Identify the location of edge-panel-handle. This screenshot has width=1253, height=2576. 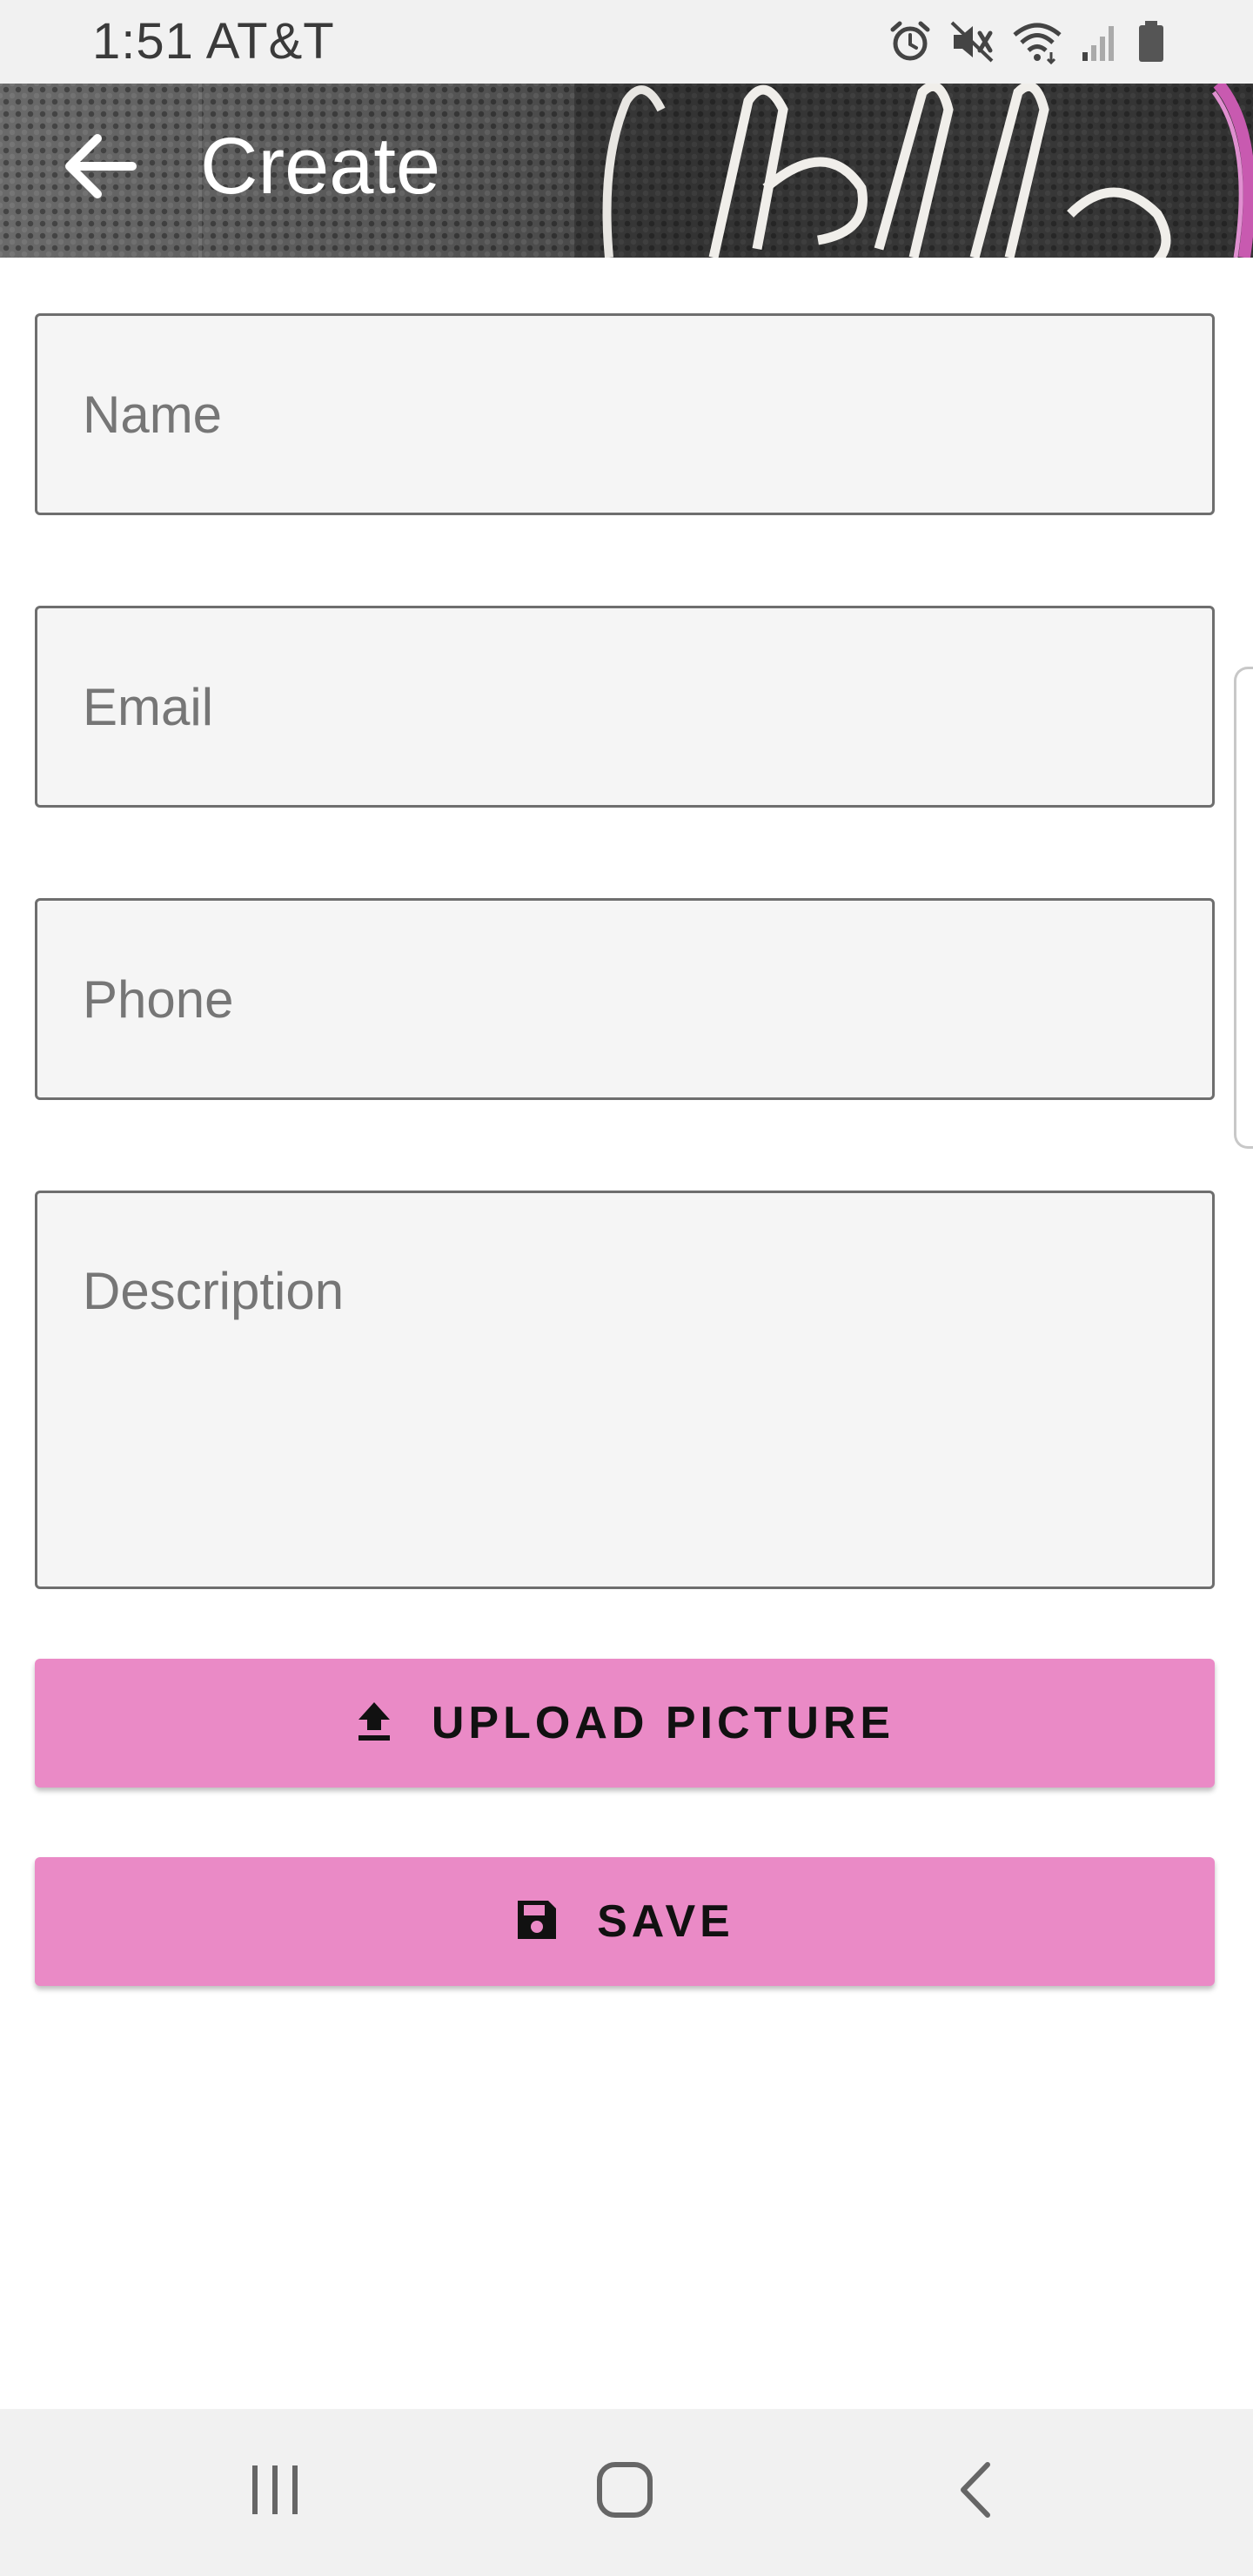
(1243, 908).